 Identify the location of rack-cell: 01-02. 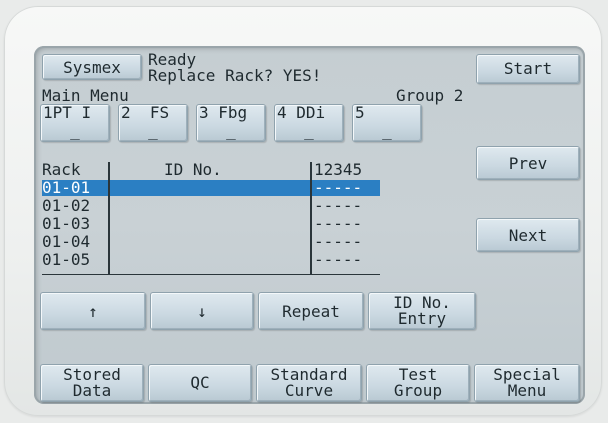
(66, 205).